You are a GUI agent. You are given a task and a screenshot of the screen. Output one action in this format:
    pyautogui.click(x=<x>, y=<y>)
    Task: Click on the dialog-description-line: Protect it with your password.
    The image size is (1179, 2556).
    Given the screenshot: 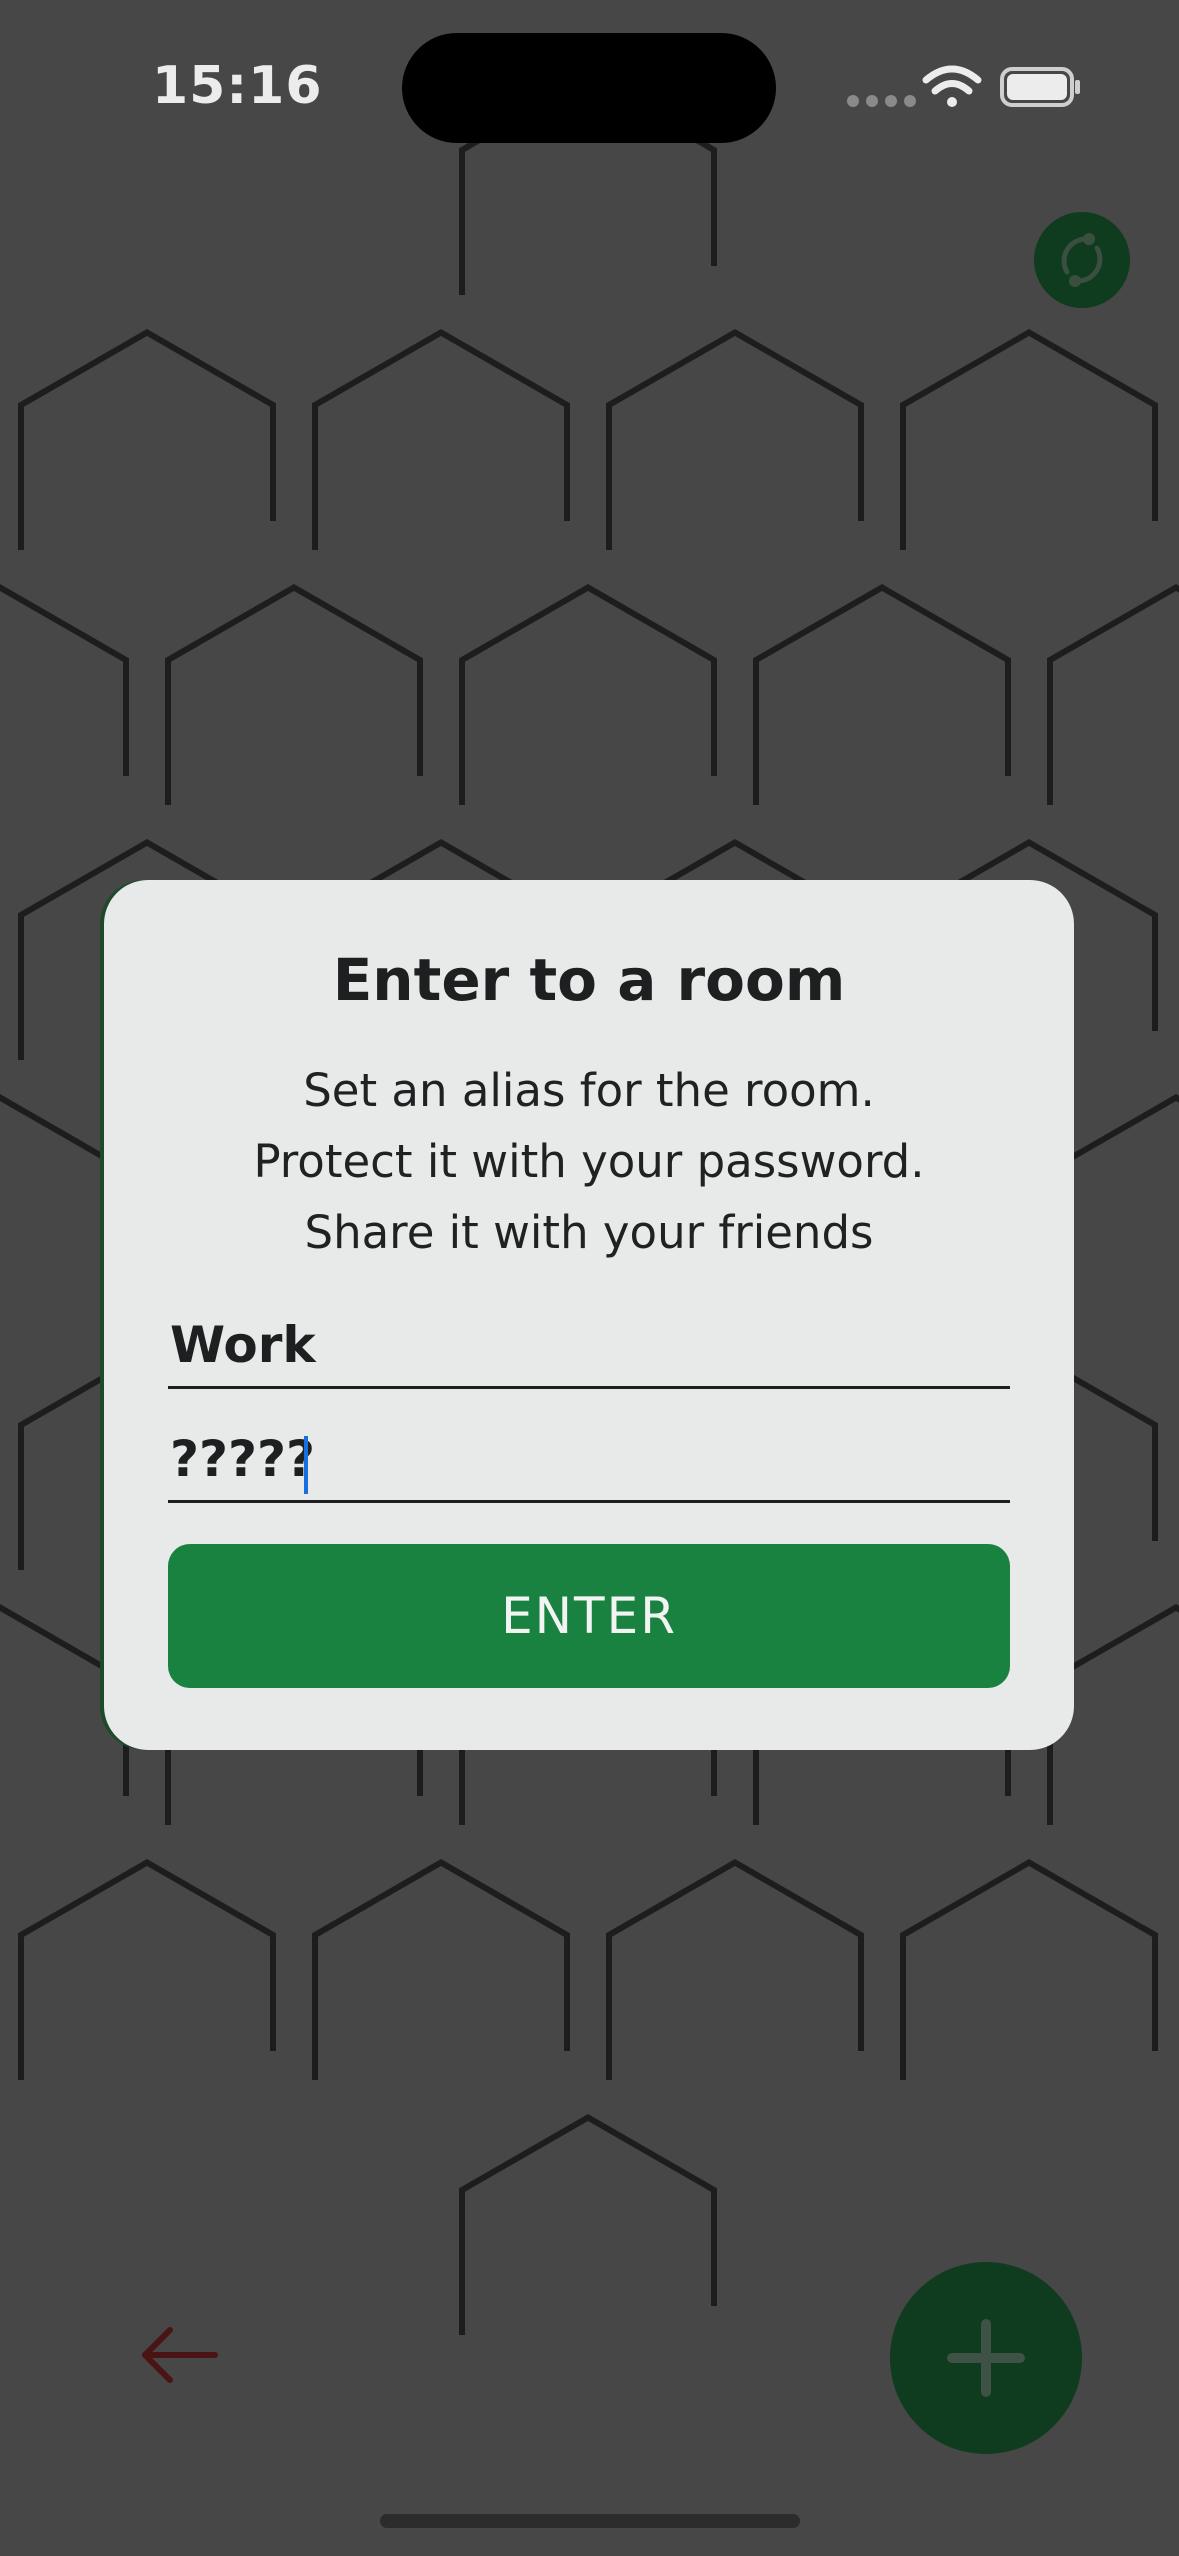 What is the action you would take?
    pyautogui.click(x=589, y=1161)
    